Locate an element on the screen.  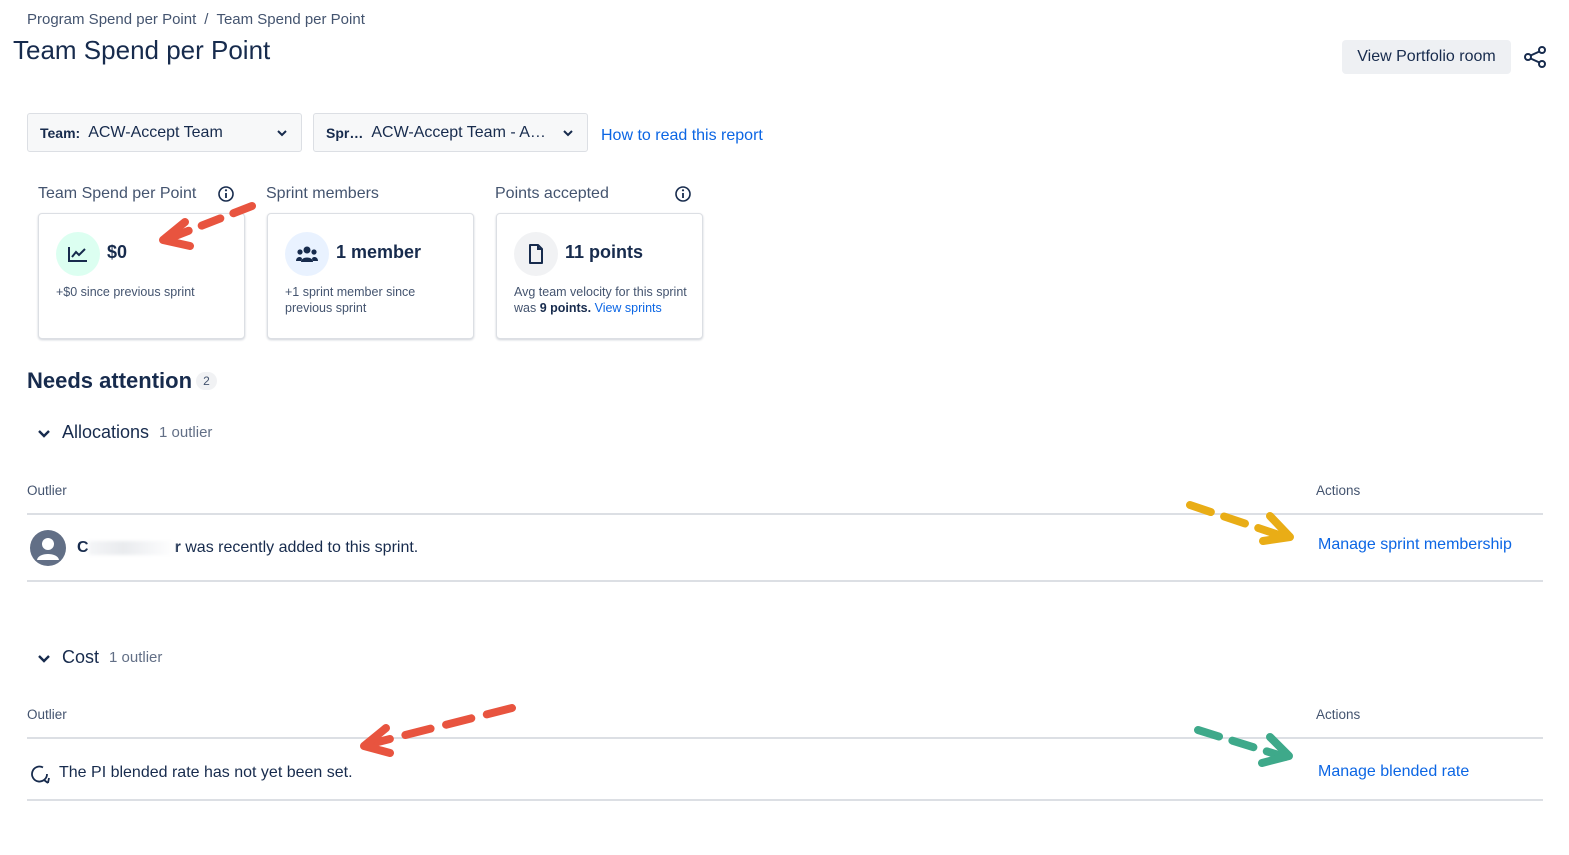
allocations-title: Allocations is located at coordinates (106, 432).